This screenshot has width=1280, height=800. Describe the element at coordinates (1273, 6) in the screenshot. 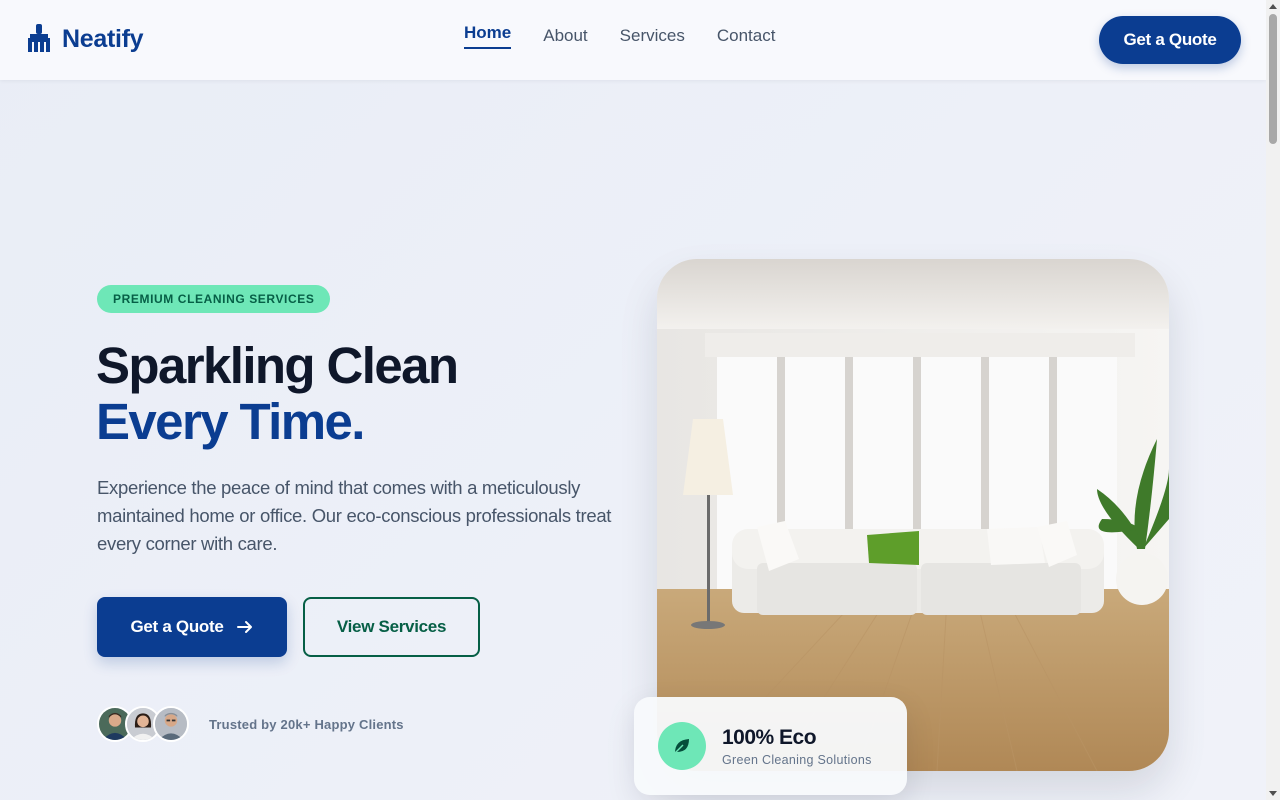

I see `scroll-up-arrow-icon` at that location.